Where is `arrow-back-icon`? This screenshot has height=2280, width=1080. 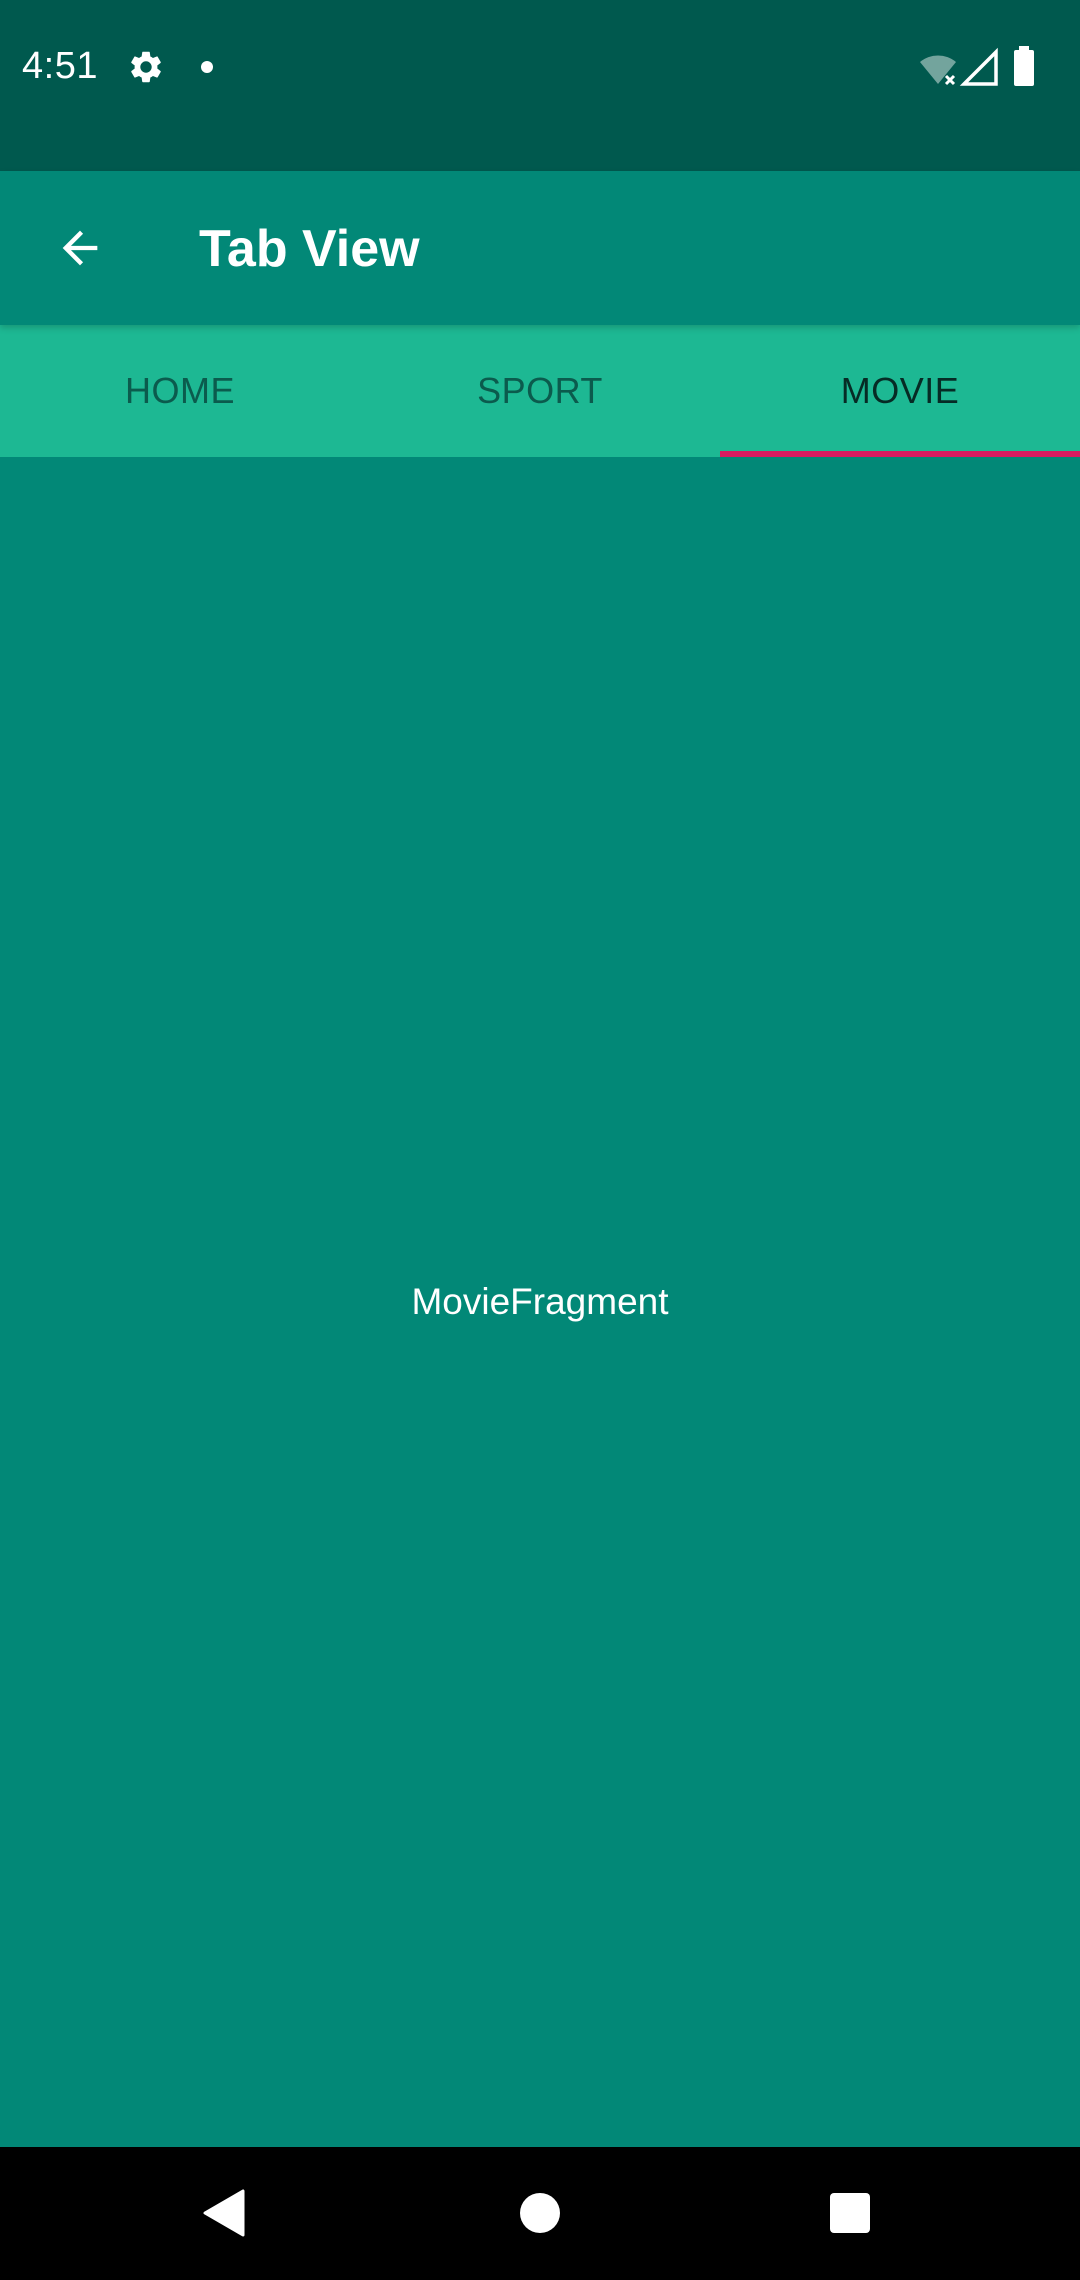 arrow-back-icon is located at coordinates (80, 248).